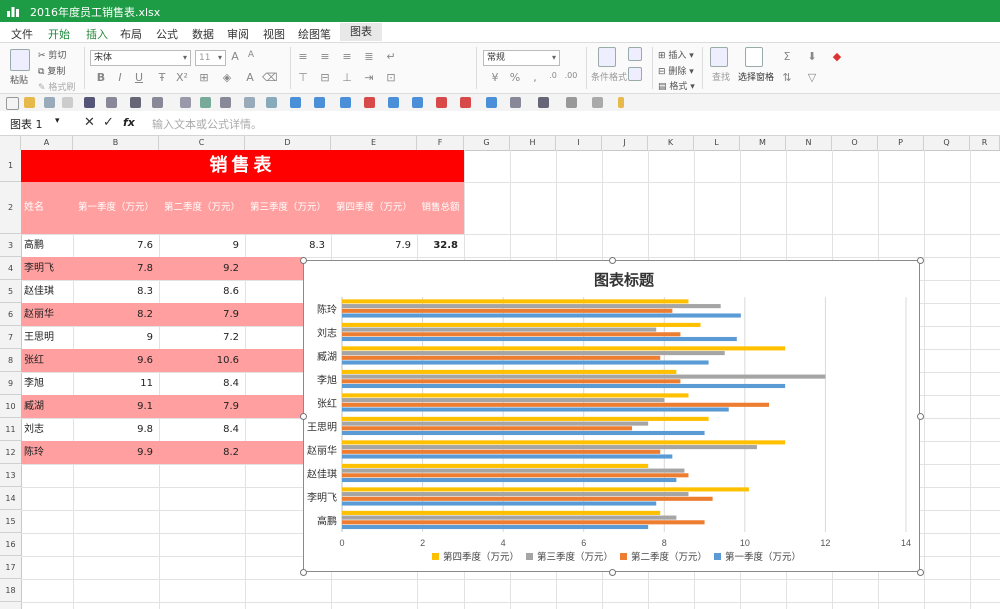 The width and height of the screenshot is (1000, 609). What do you see at coordinates (167, 34) in the screenshot?
I see `menu-formulas: 公式` at bounding box center [167, 34].